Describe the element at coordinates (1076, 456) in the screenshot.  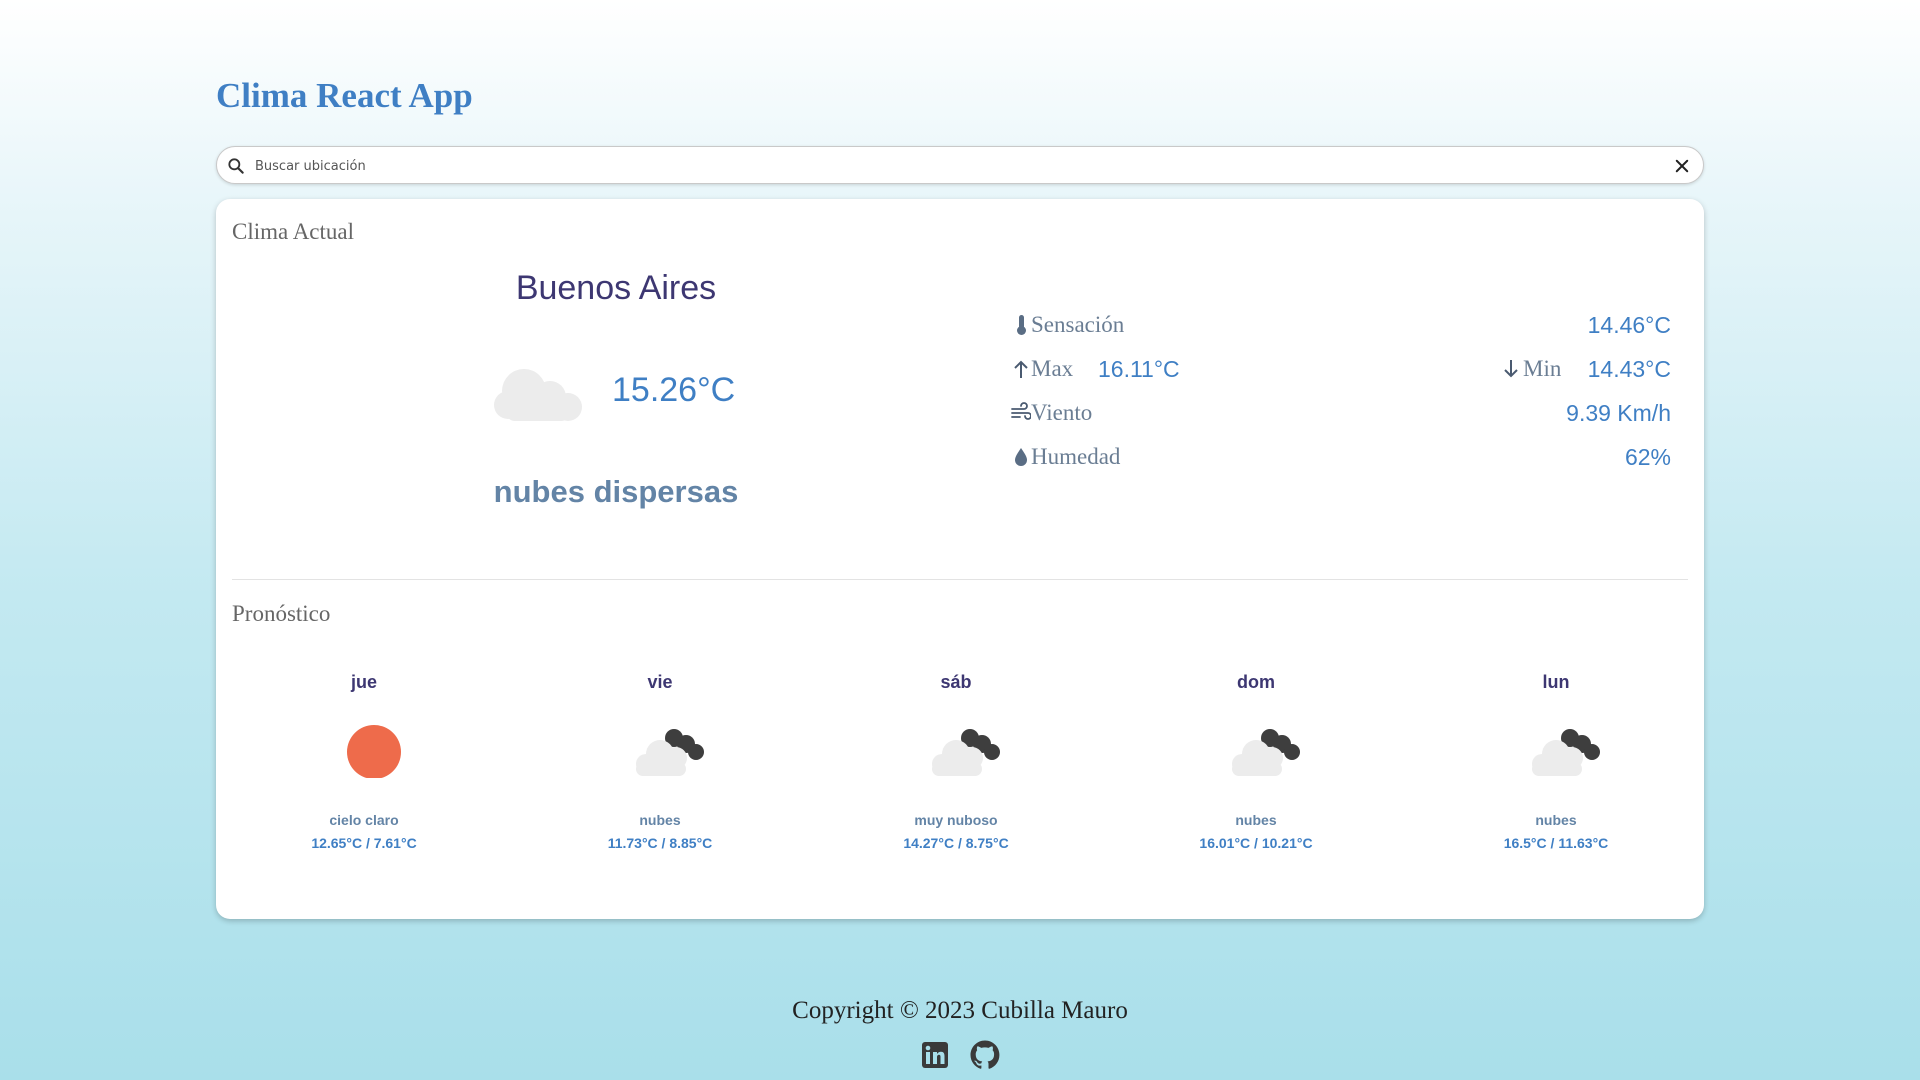
I see `stat-label-humedad: Humedad` at that location.